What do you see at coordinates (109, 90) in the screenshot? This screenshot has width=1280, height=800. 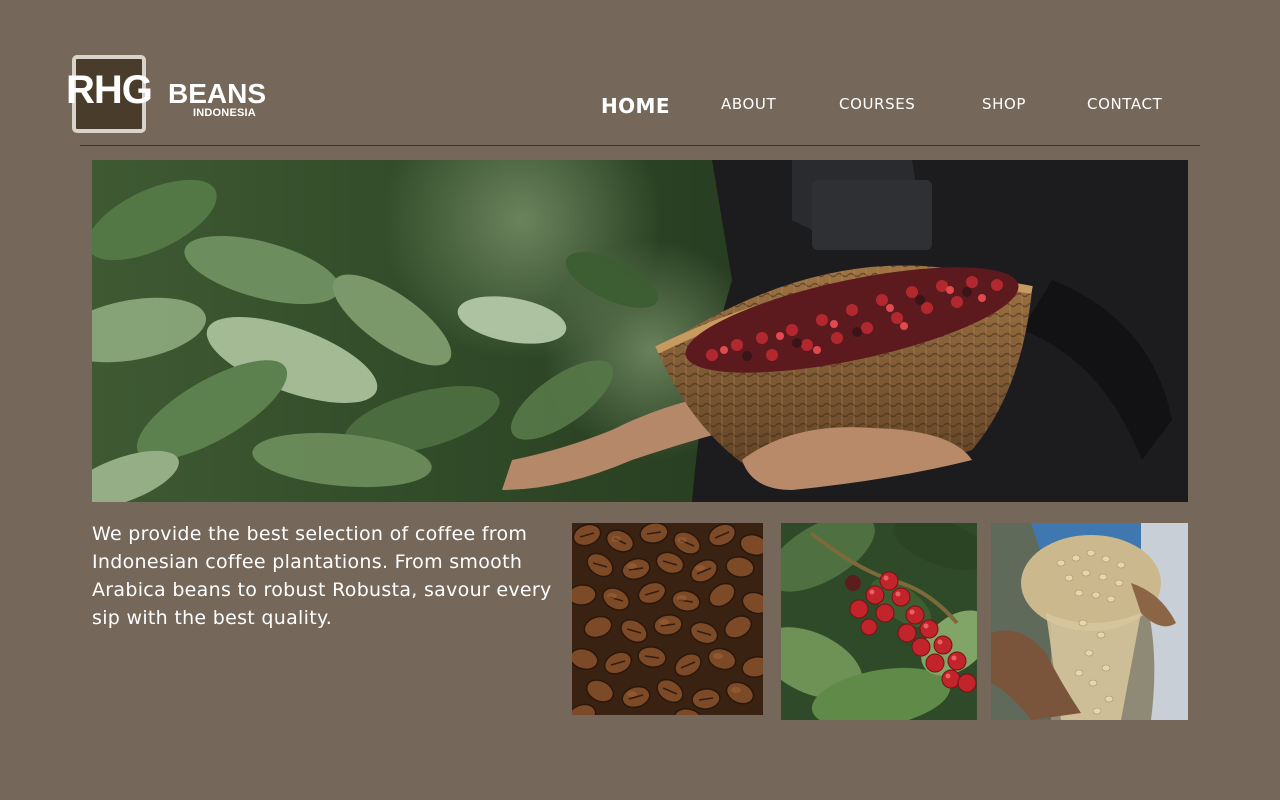 I see `logo-mark: RHG` at bounding box center [109, 90].